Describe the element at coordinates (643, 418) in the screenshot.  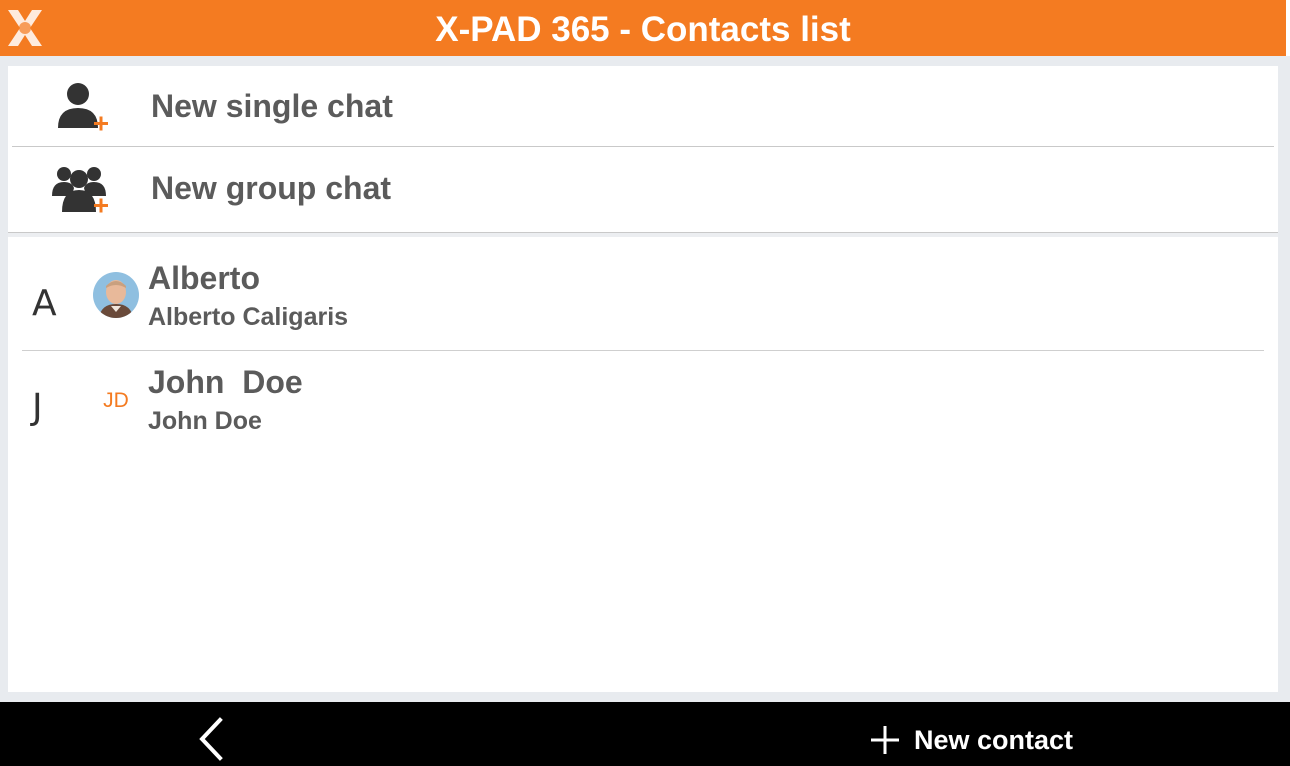
I see `contact-row-john-doe: J JD John Doe John Doe` at that location.